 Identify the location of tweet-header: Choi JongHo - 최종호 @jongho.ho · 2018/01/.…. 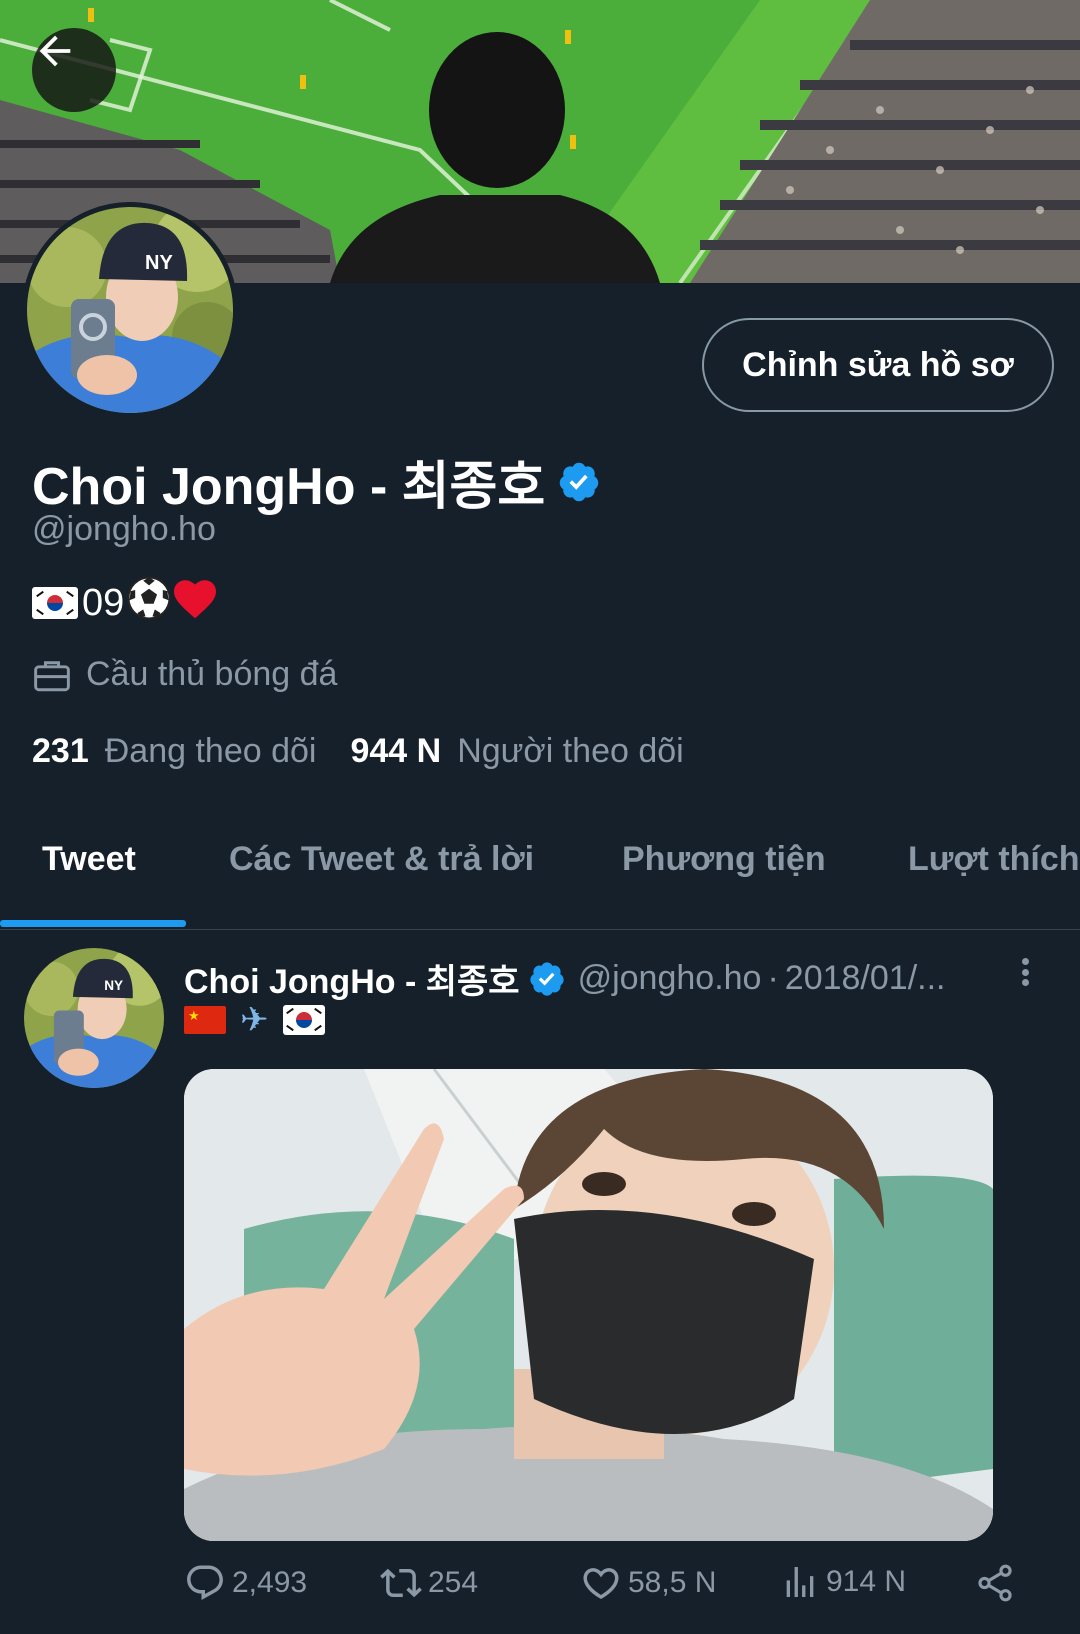
(589, 978).